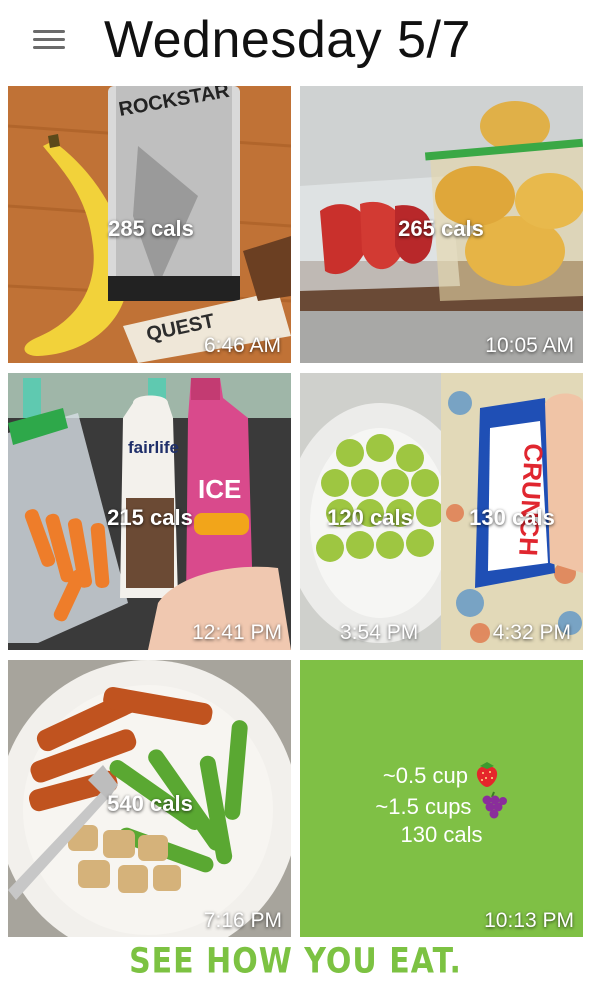  I want to click on meal-tile-1: ROCKSTAR QUEST 285 cals 6:46 AM, so click(149, 224).